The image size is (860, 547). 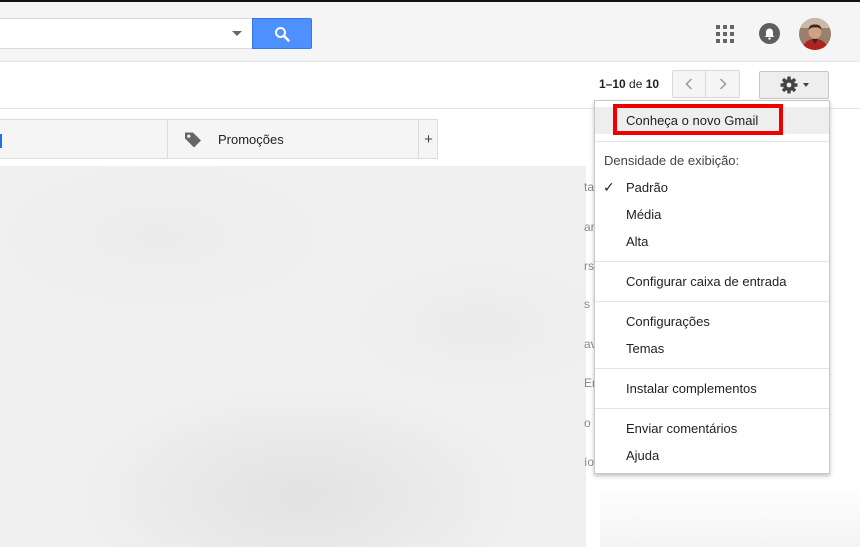 I want to click on menu-item-settings: Configurações, so click(x=712, y=321).